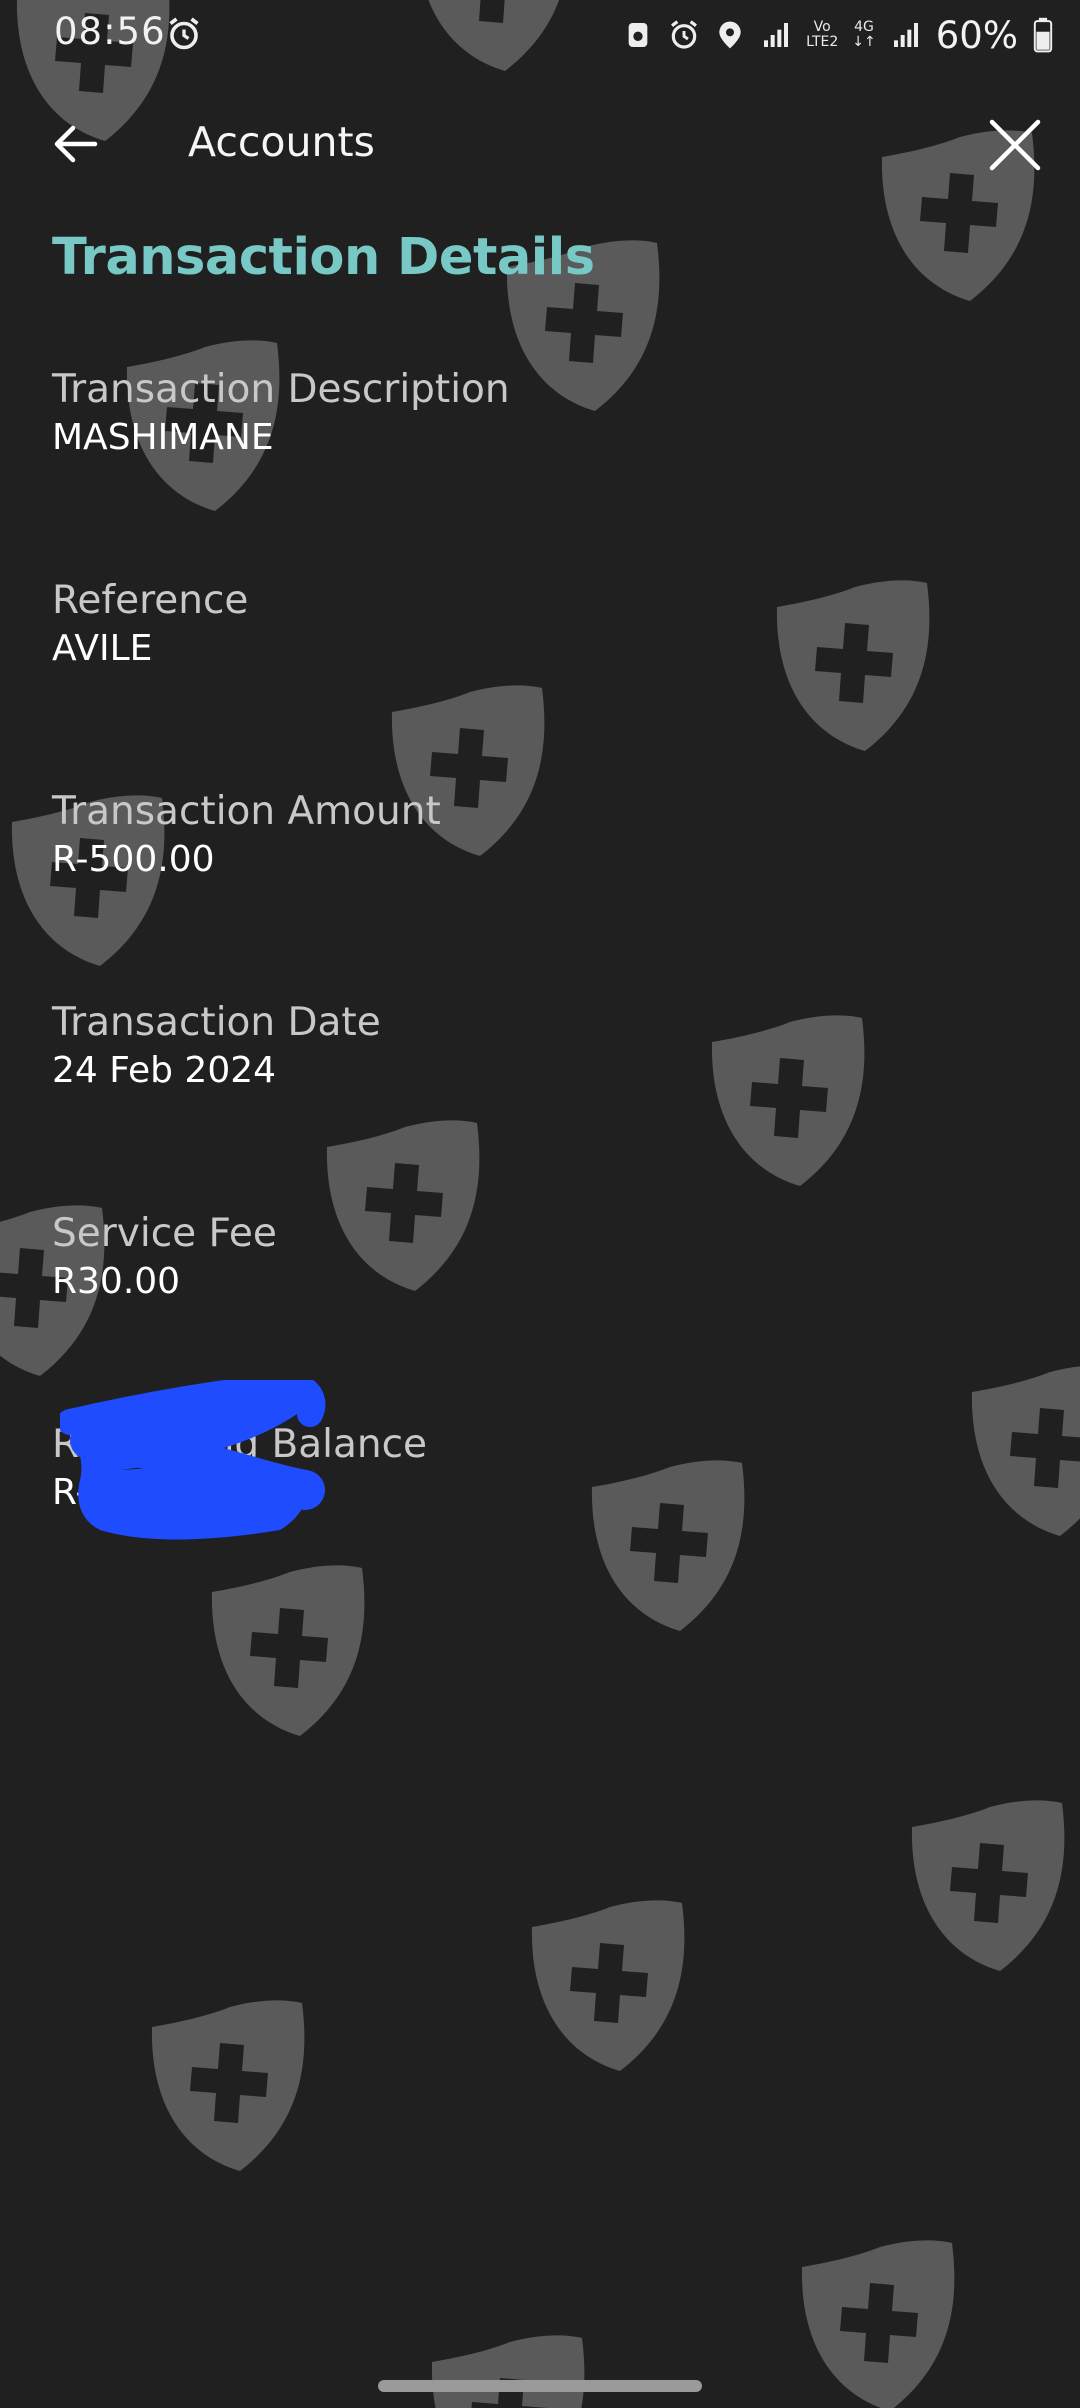 This screenshot has height=2408, width=1080. Describe the element at coordinates (638, 35) in the screenshot. I see `screen-recorder-icon` at that location.